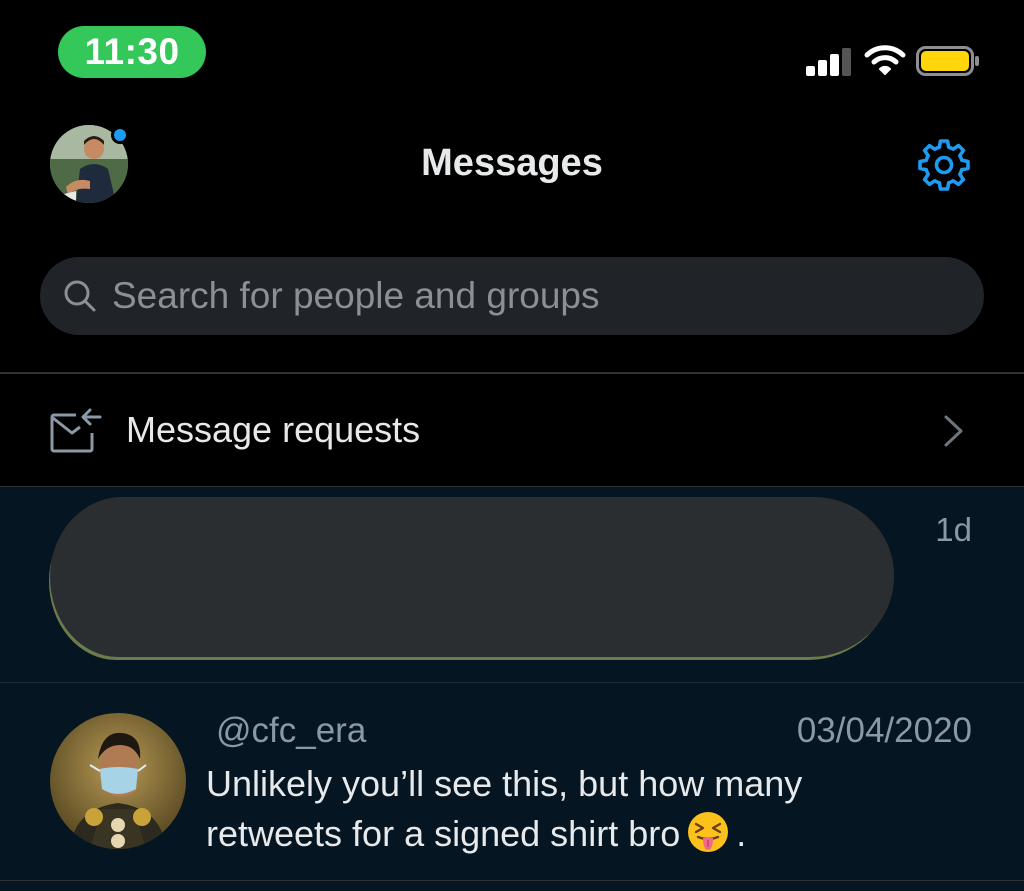 This screenshot has height=891, width=1024. I want to click on squinting-tongue-emoji, so click(708, 832).